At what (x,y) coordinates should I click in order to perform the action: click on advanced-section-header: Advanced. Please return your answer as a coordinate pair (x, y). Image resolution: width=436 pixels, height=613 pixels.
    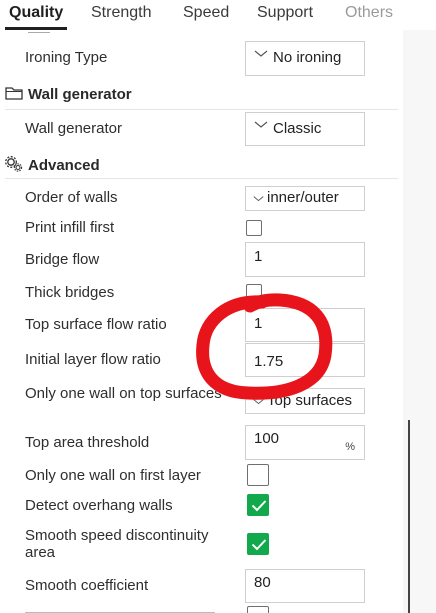
    Looking at the image, I should click on (52, 166).